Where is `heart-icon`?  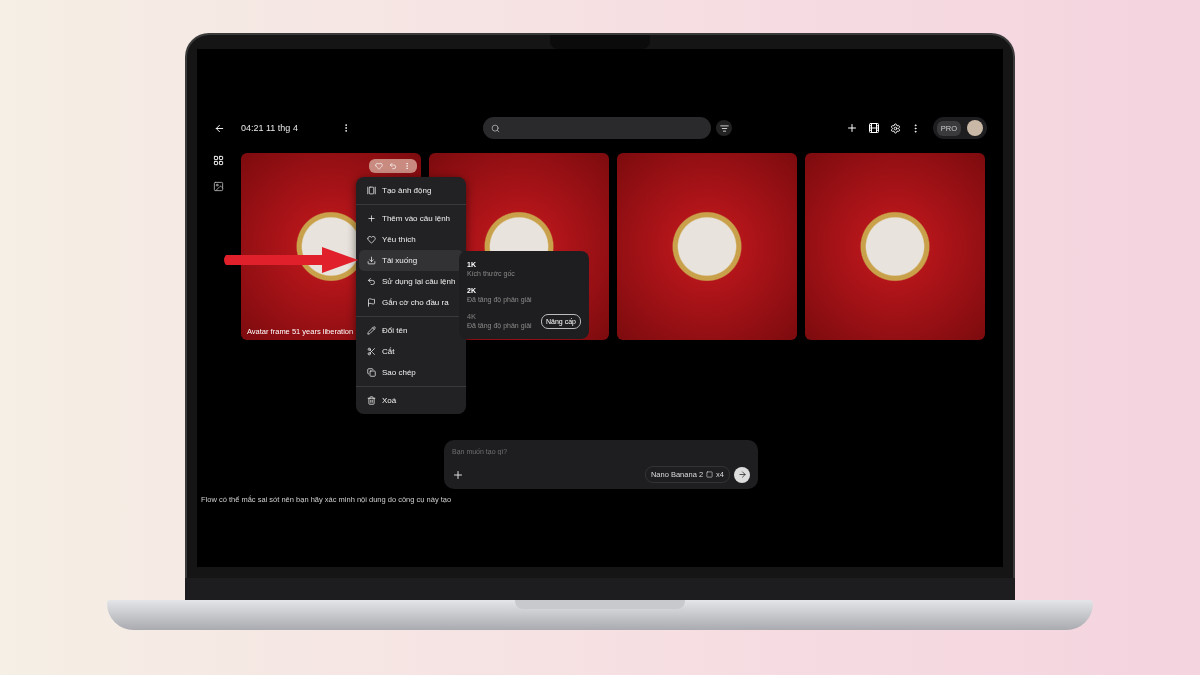 heart-icon is located at coordinates (371, 239).